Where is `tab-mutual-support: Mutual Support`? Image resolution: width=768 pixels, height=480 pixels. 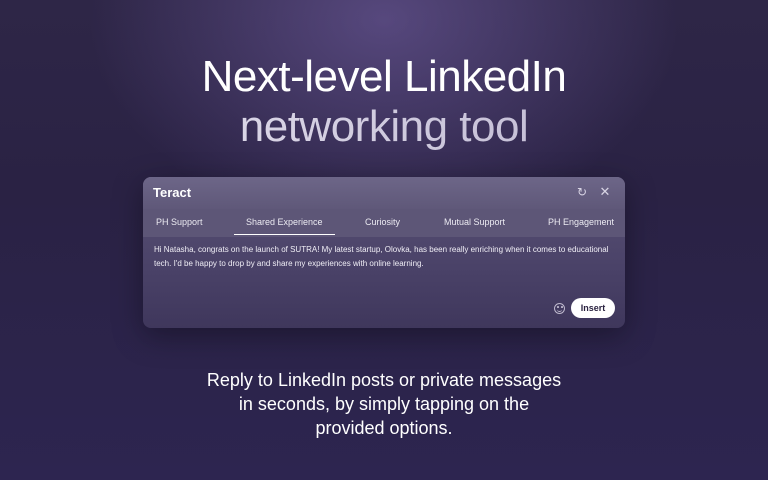 tab-mutual-support: Mutual Support is located at coordinates (474, 222).